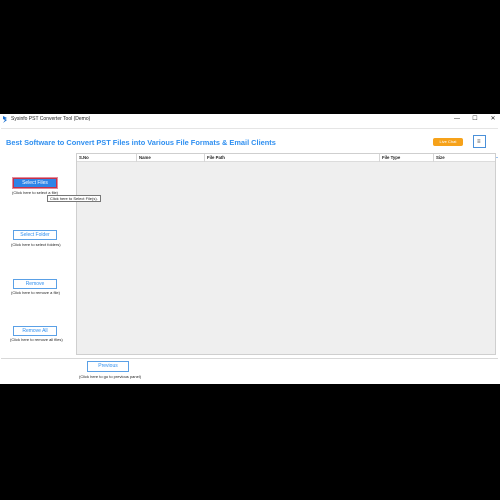  What do you see at coordinates (35, 331) in the screenshot?
I see `remove-all-button: Remove All` at bounding box center [35, 331].